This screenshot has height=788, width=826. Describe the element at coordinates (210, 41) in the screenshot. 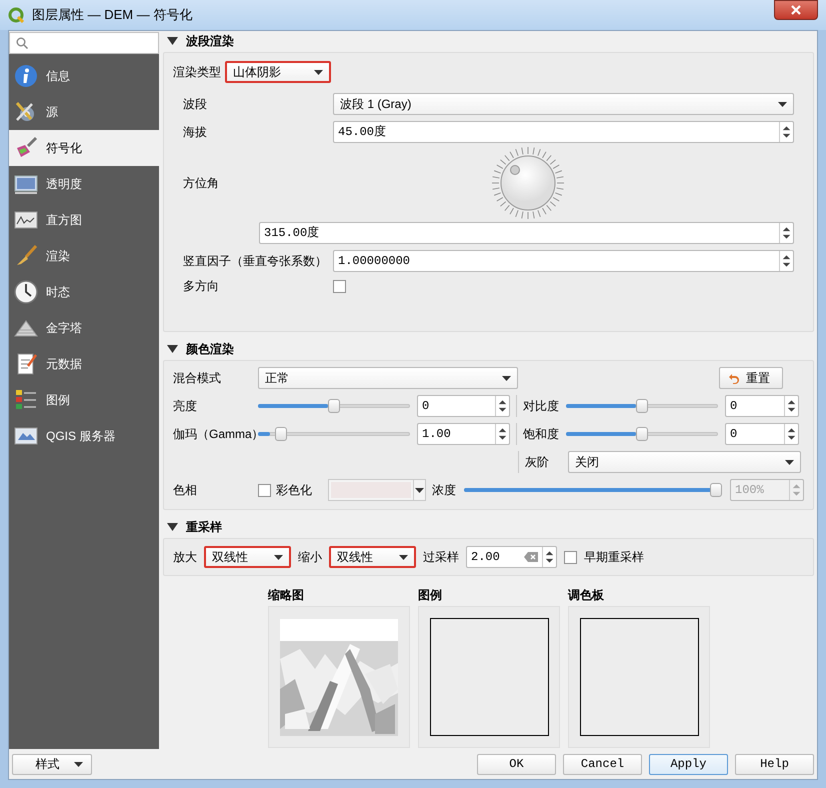

I see `section-title: 波段渲染` at that location.